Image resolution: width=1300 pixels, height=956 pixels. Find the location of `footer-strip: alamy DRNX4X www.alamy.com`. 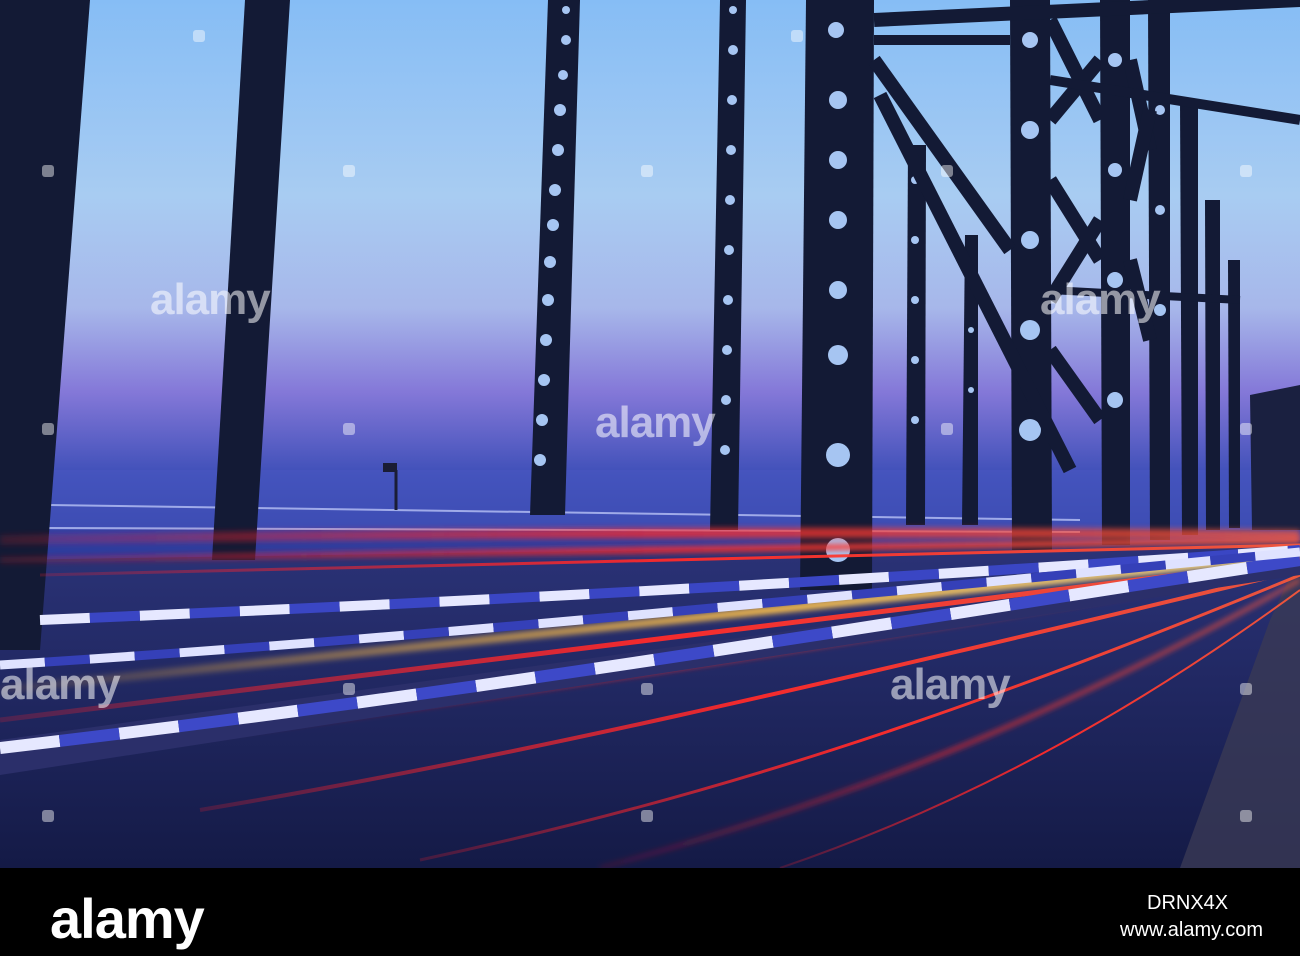

footer-strip: alamy DRNX4X www.alamy.com is located at coordinates (650, 912).